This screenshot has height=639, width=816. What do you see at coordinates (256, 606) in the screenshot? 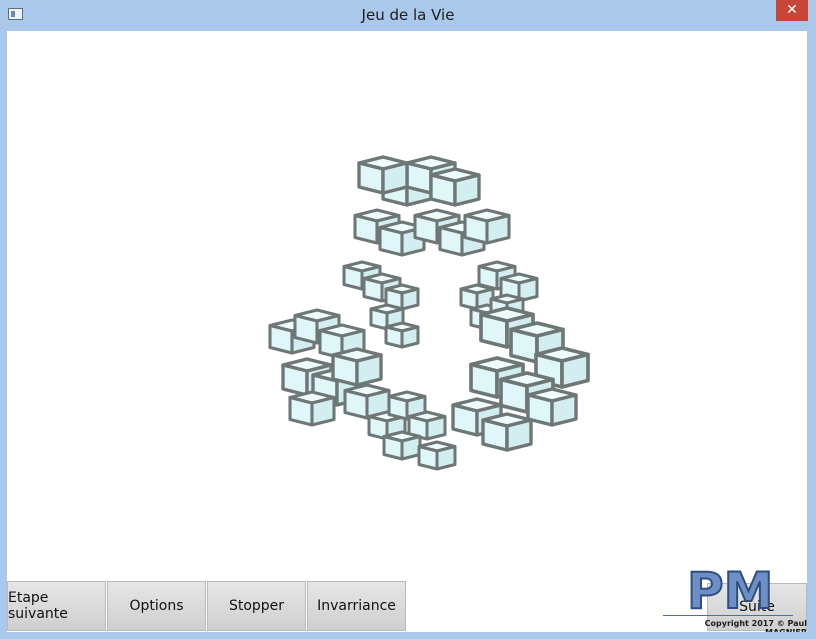
I see `stop-button: Stopper` at bounding box center [256, 606].